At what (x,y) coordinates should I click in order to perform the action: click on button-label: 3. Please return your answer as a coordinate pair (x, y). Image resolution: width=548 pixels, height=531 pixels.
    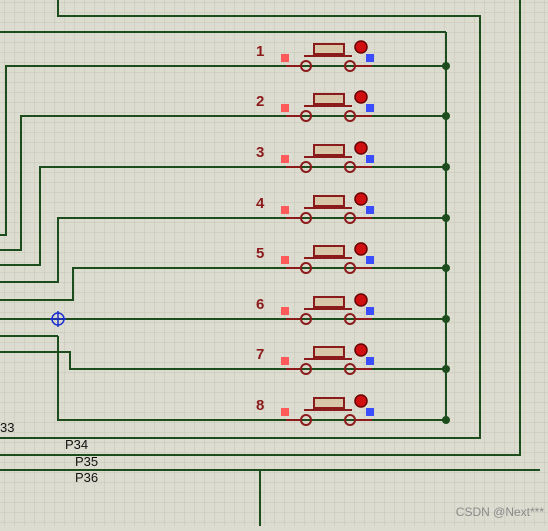
    Looking at the image, I should click on (260, 152).